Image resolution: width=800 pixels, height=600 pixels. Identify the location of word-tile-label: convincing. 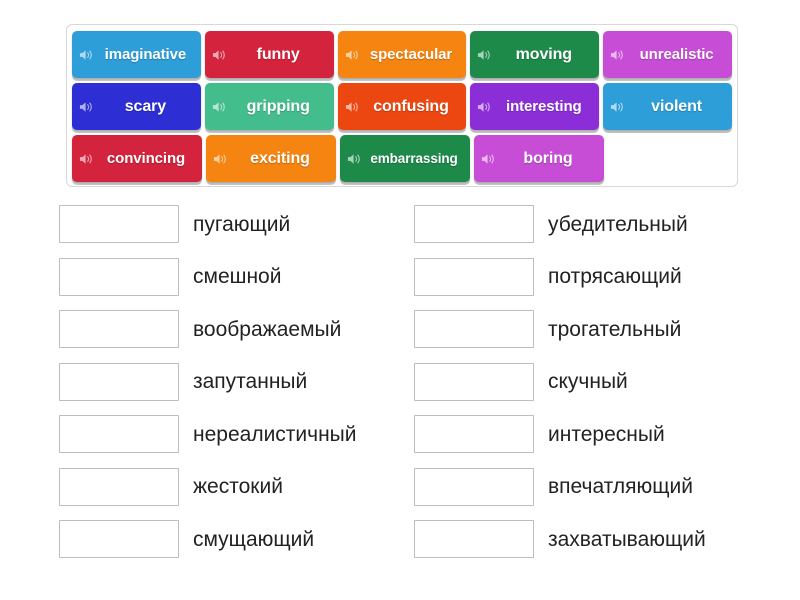
(146, 158).